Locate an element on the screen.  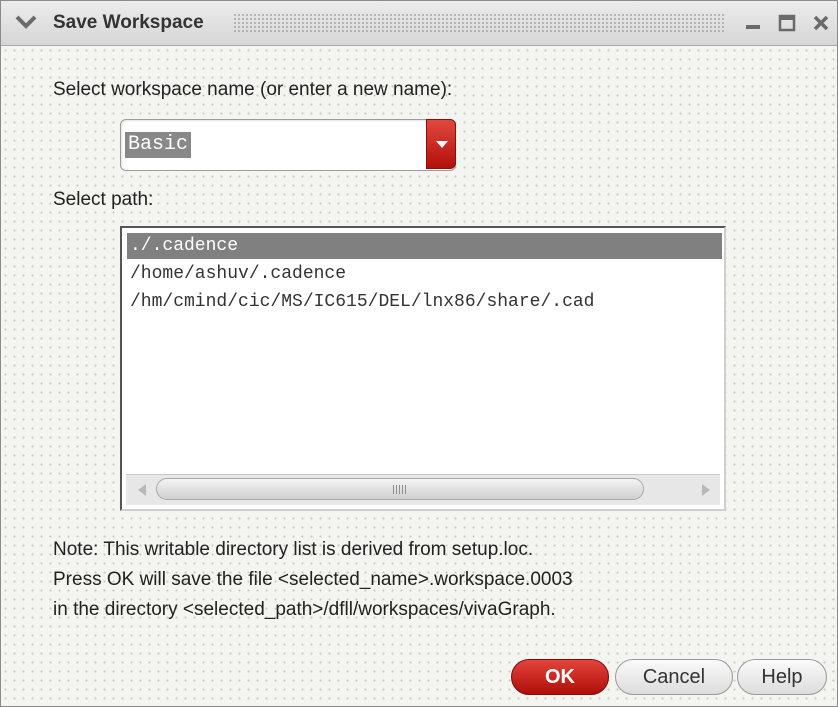
horizontal-scrollbar is located at coordinates (423, 489).